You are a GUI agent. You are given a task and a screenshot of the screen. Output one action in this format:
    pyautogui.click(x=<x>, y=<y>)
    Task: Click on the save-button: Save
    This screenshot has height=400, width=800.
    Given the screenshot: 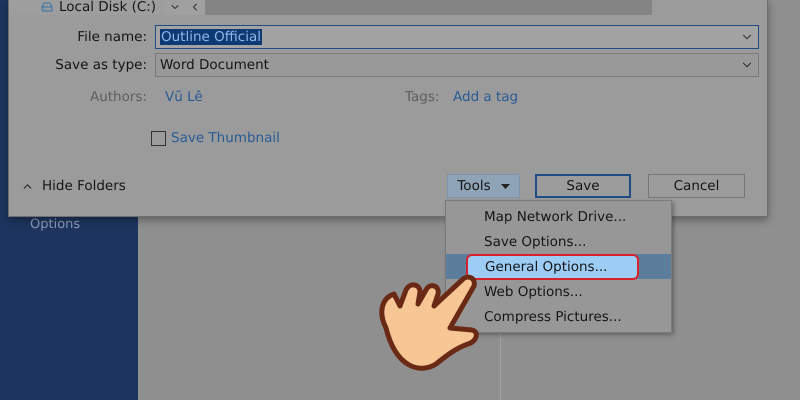 What is the action you would take?
    pyautogui.click(x=583, y=186)
    